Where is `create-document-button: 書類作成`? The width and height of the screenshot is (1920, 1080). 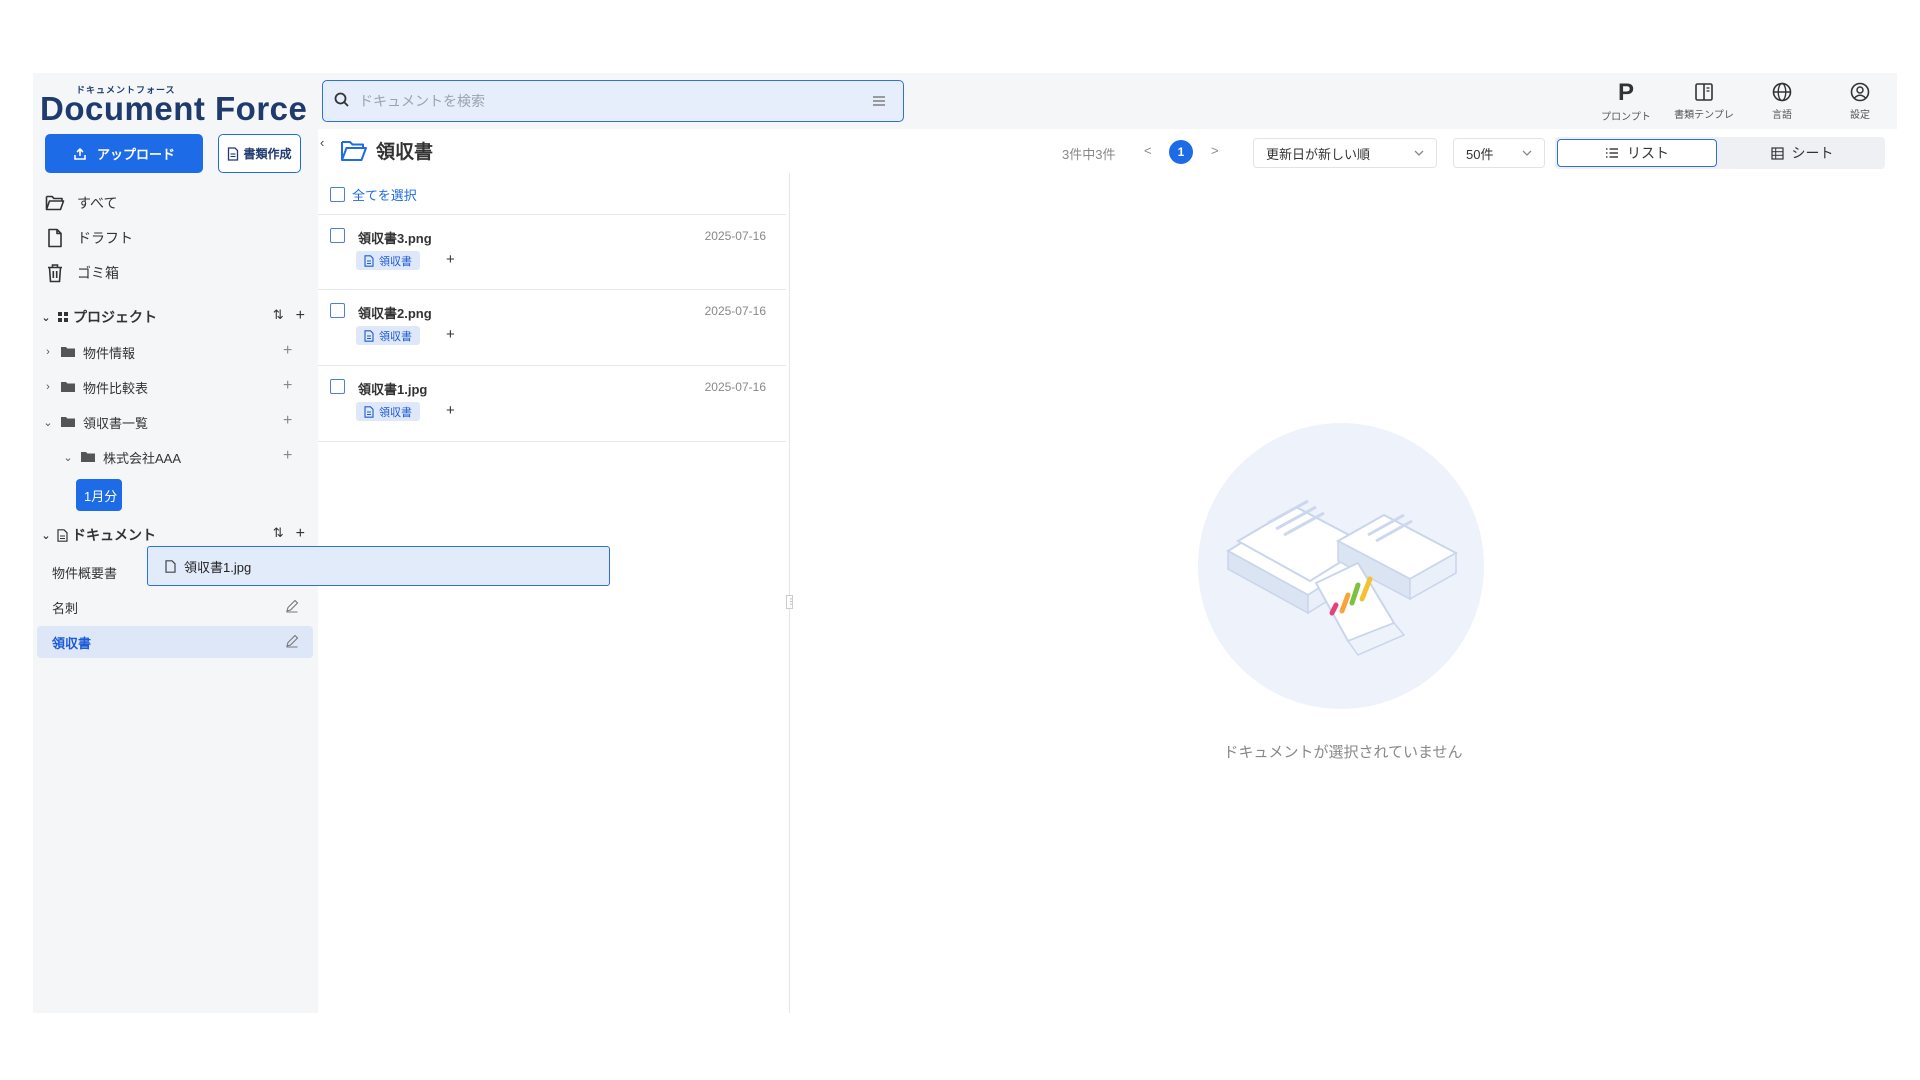 create-document-button: 書類作成 is located at coordinates (259, 153).